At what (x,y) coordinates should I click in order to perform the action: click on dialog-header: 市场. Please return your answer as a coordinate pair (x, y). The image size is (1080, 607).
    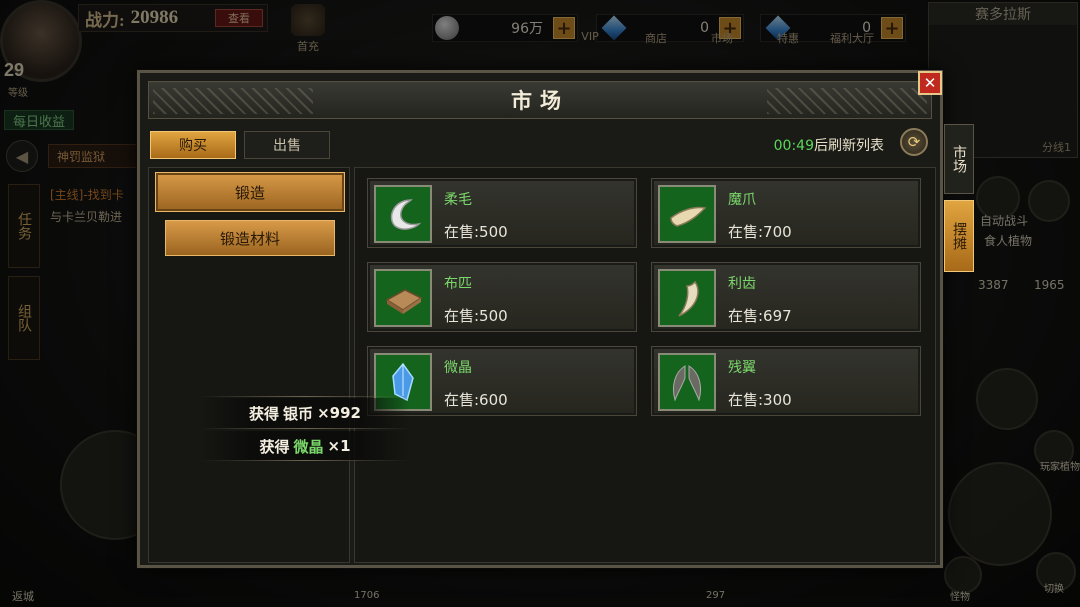
    Looking at the image, I should click on (540, 100).